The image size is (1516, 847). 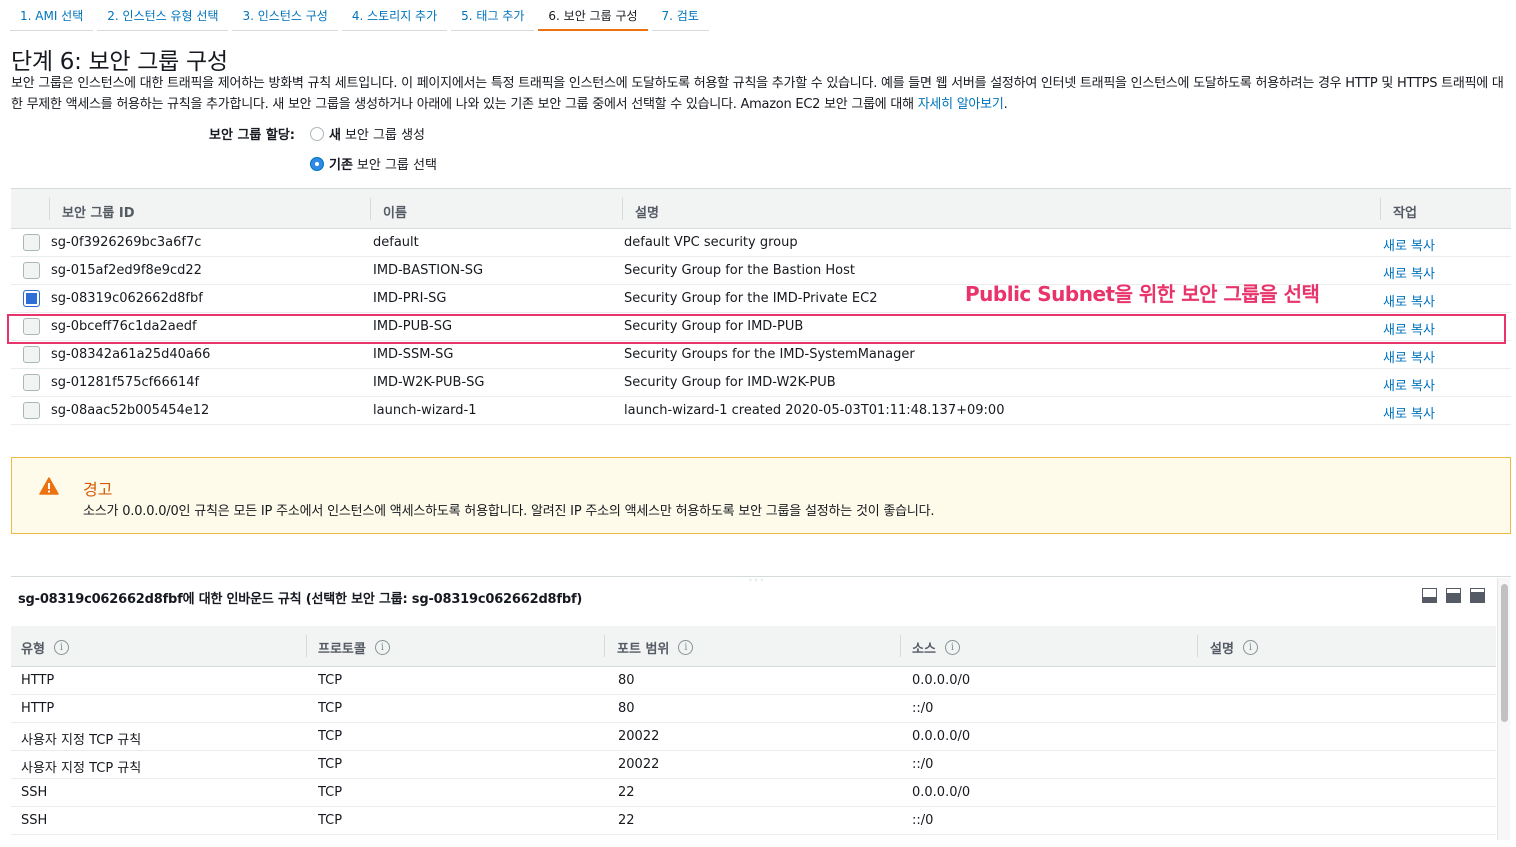 What do you see at coordinates (396, 165) in the screenshot?
I see `radio-existing-label: 보안 그룹 선택` at bounding box center [396, 165].